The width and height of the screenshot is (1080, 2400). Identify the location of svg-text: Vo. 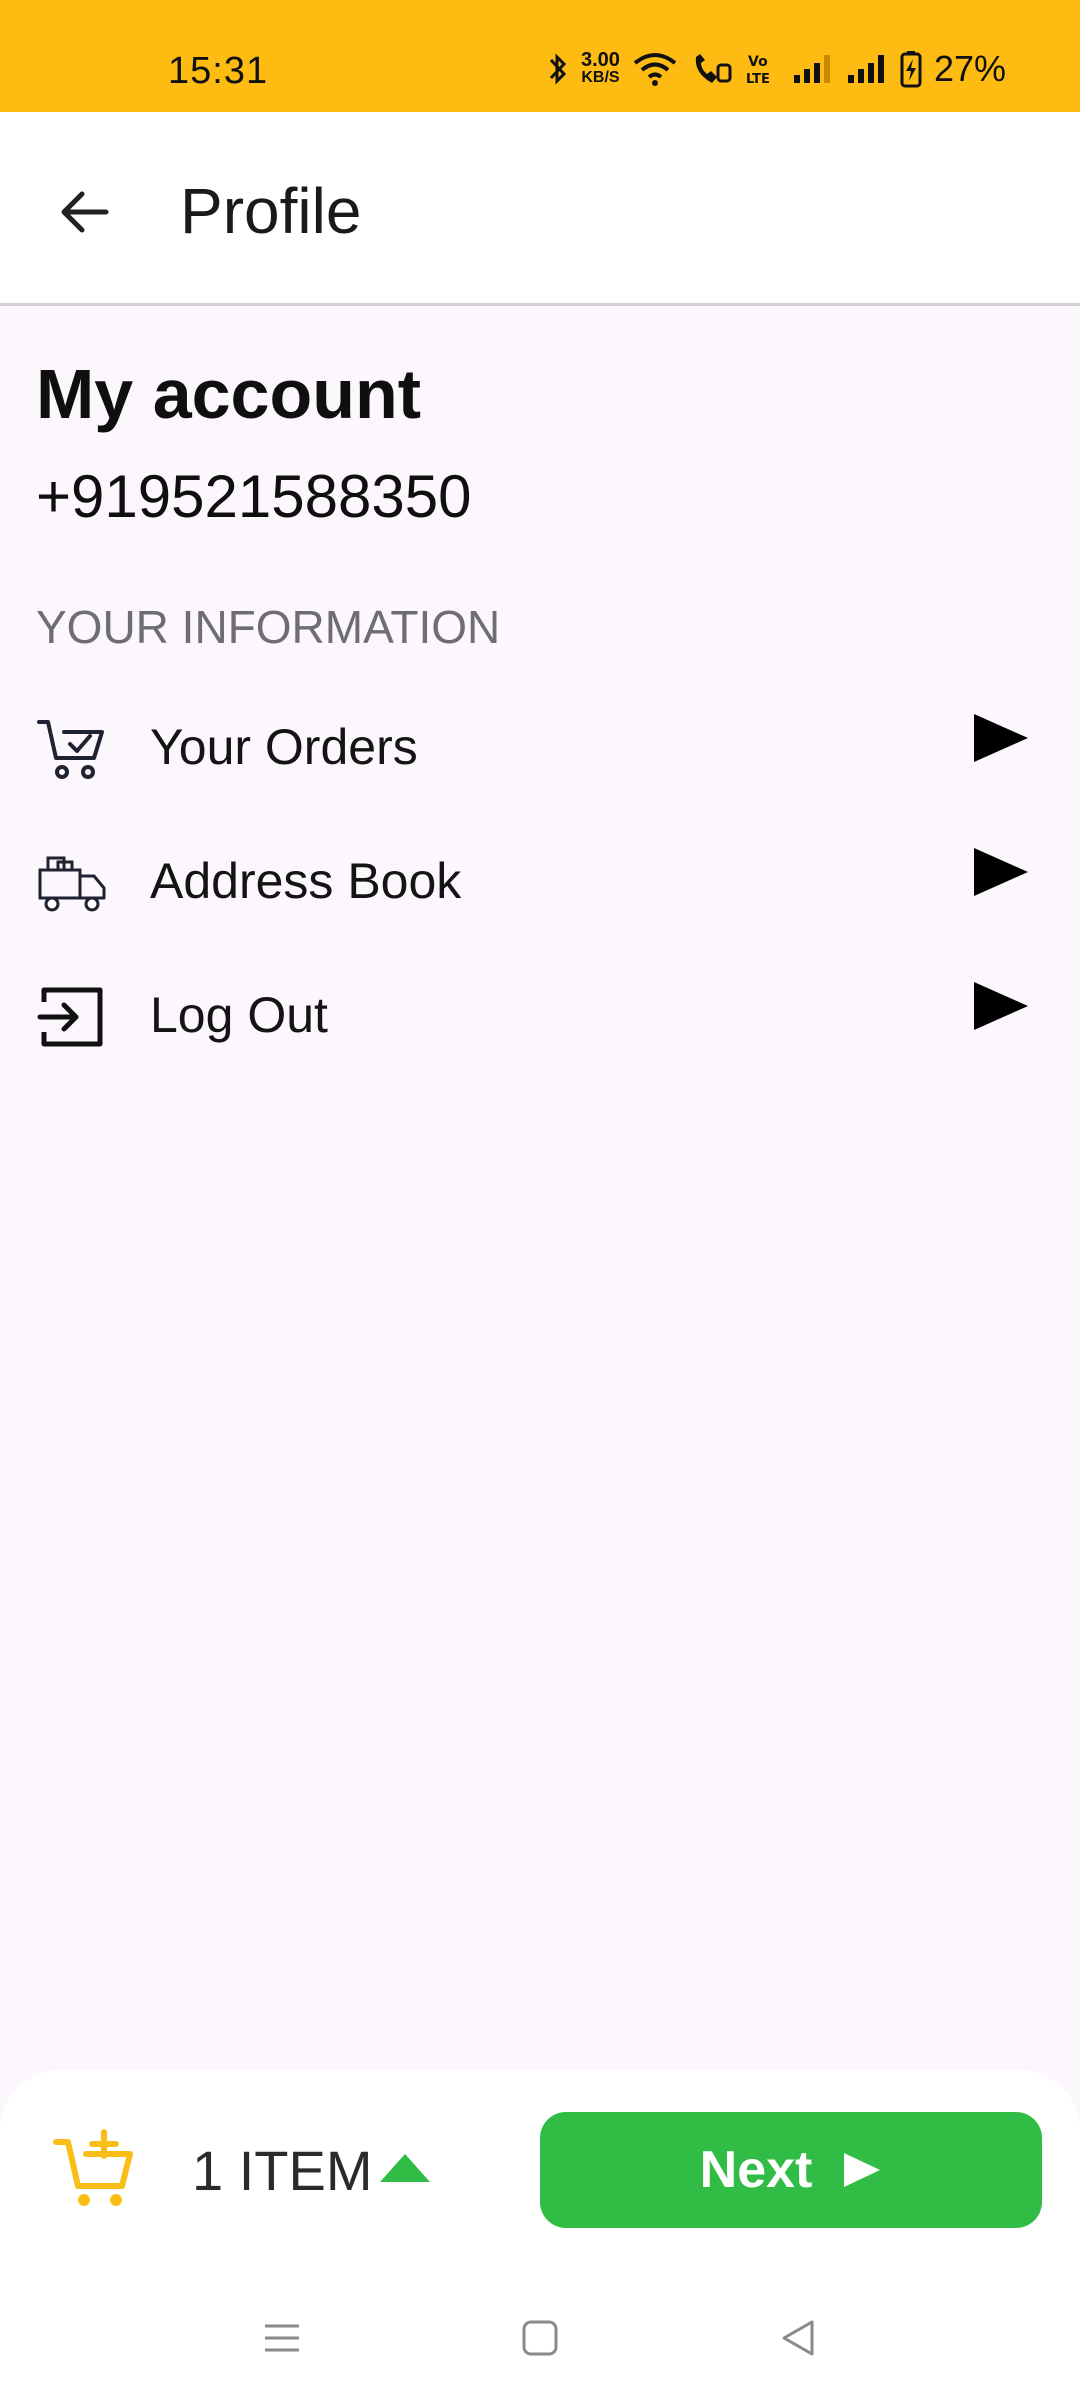
(758, 62).